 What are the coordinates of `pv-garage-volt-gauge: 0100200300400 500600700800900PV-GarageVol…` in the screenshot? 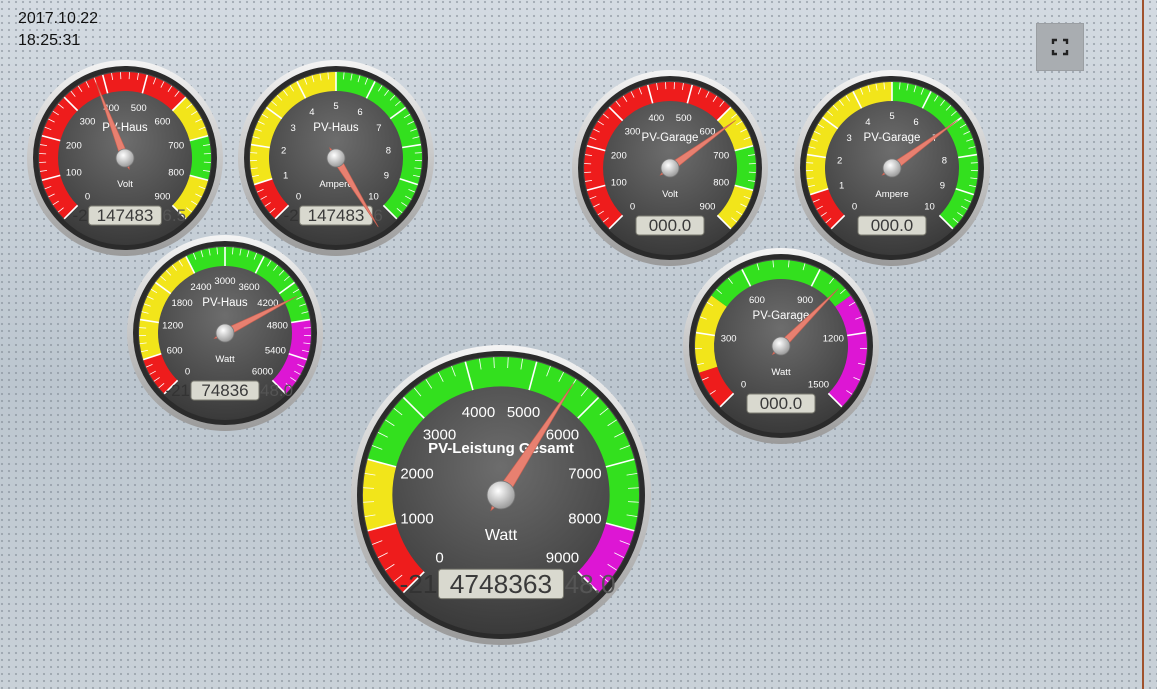 It's located at (670, 168).